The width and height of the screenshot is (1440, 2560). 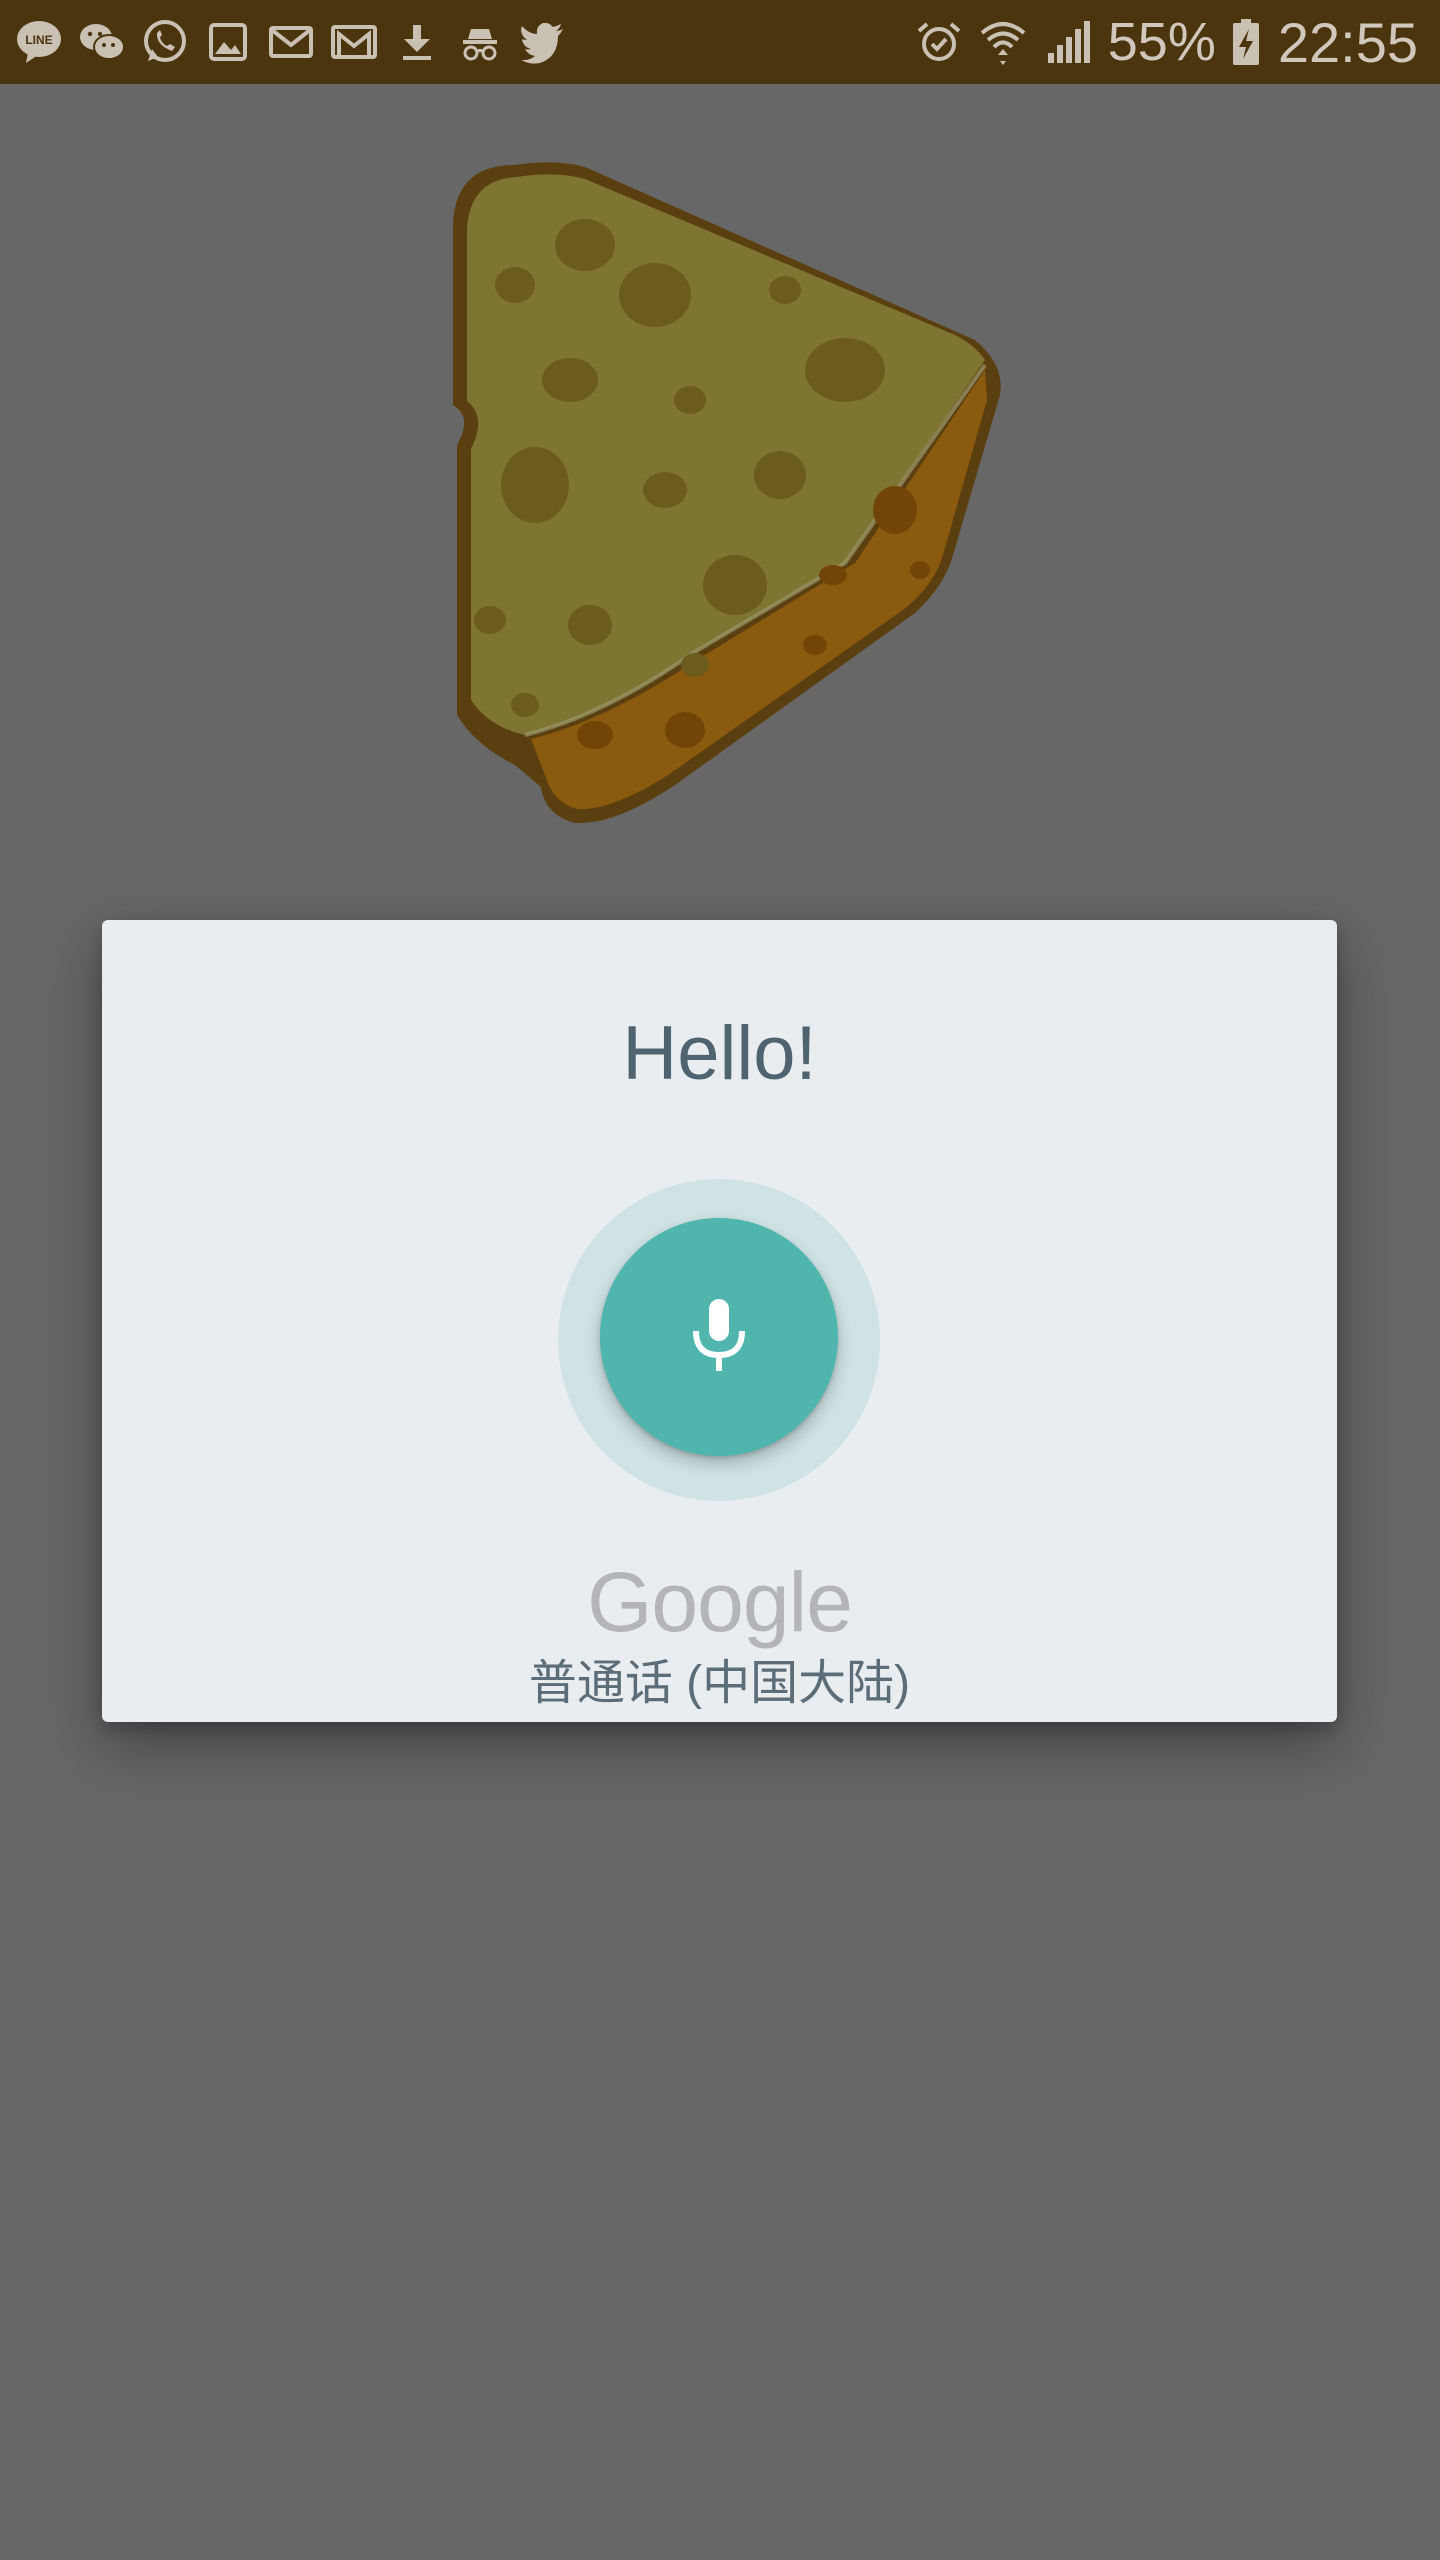 I want to click on line-icon: LINE, so click(x=39, y=42).